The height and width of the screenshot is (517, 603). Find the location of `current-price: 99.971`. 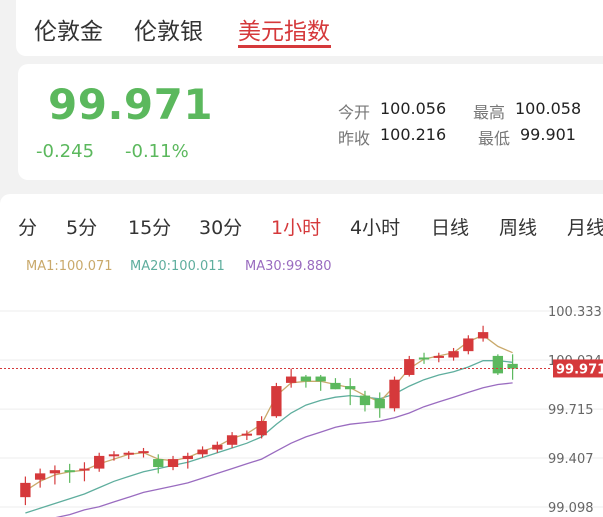

current-price: 99.971 is located at coordinates (131, 104).